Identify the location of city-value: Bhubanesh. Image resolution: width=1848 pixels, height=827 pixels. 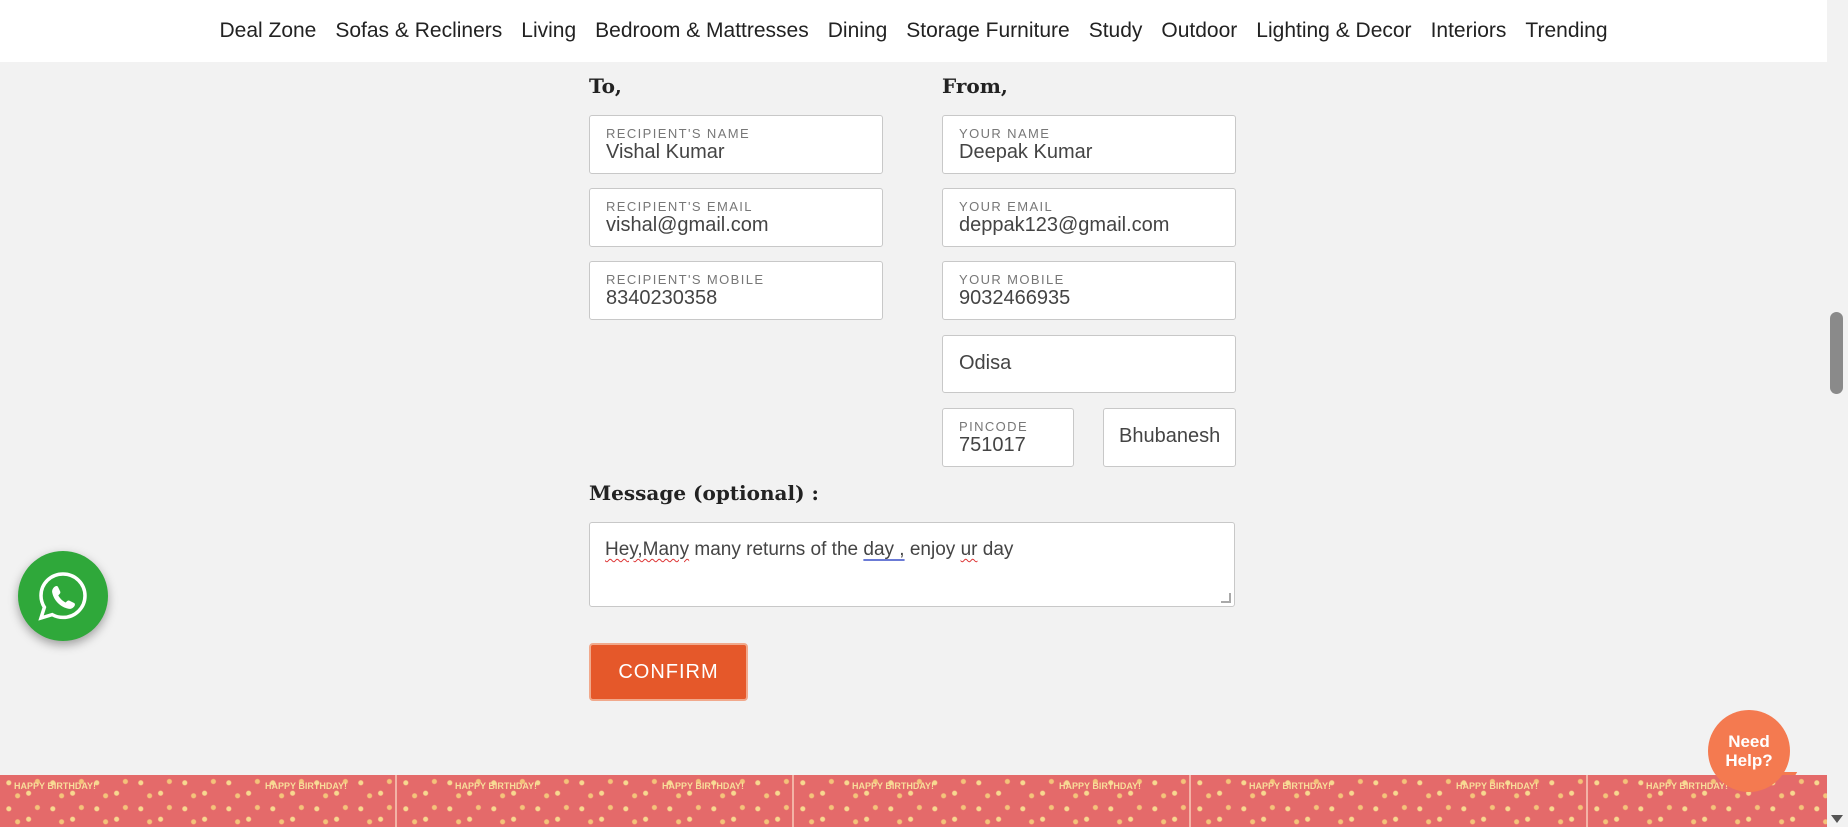
(1169, 436).